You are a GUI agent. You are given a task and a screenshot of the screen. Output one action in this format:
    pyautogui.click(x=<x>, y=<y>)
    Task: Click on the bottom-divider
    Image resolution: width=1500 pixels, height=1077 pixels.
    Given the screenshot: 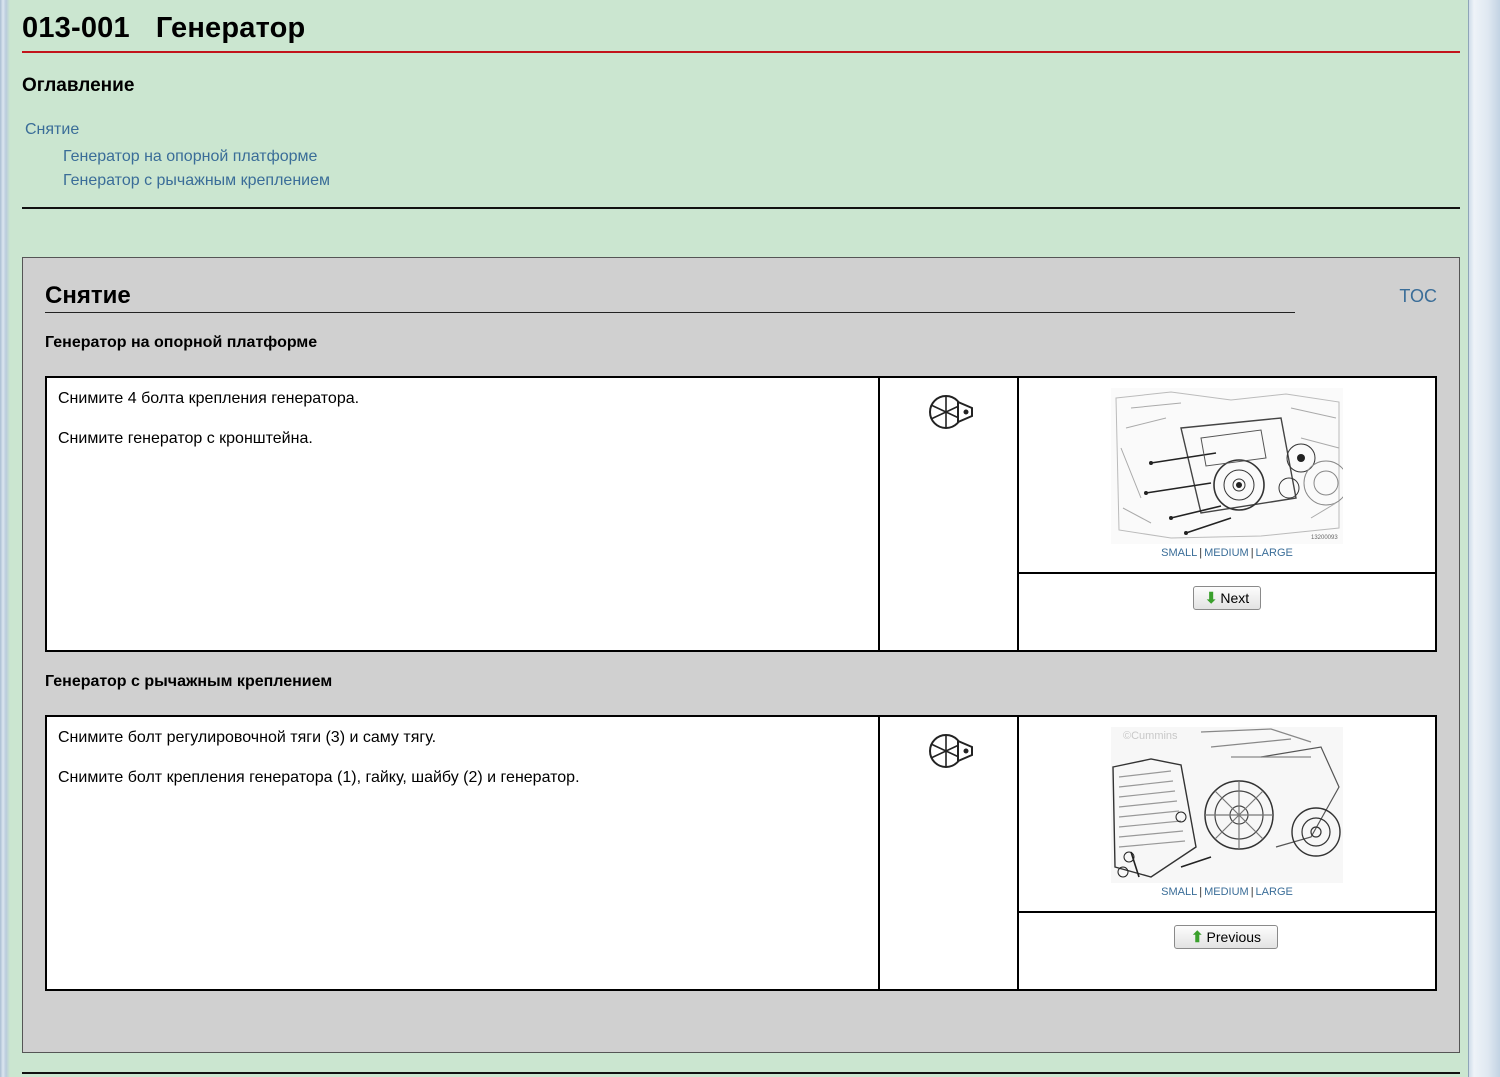 What is the action you would take?
    pyautogui.click(x=741, y=1073)
    